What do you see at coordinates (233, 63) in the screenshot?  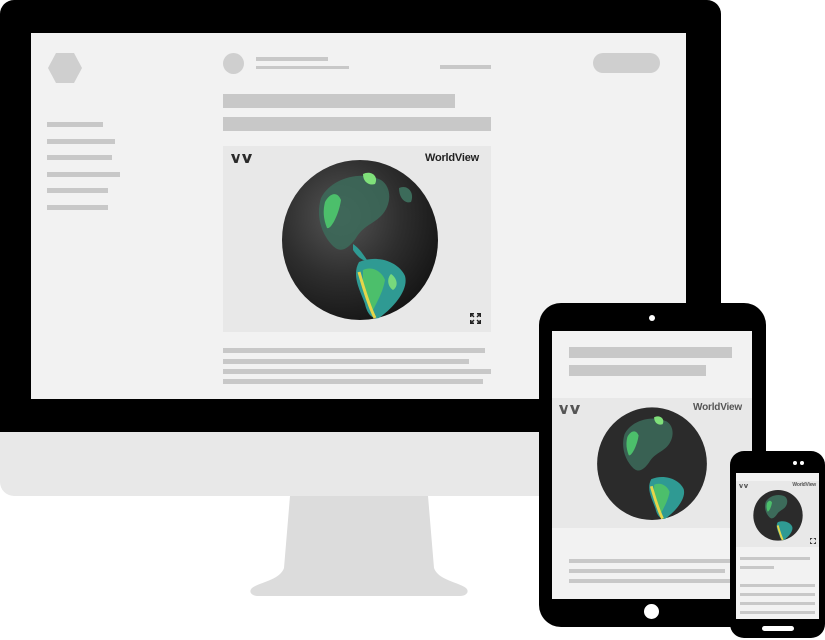 I see `author-avatar` at bounding box center [233, 63].